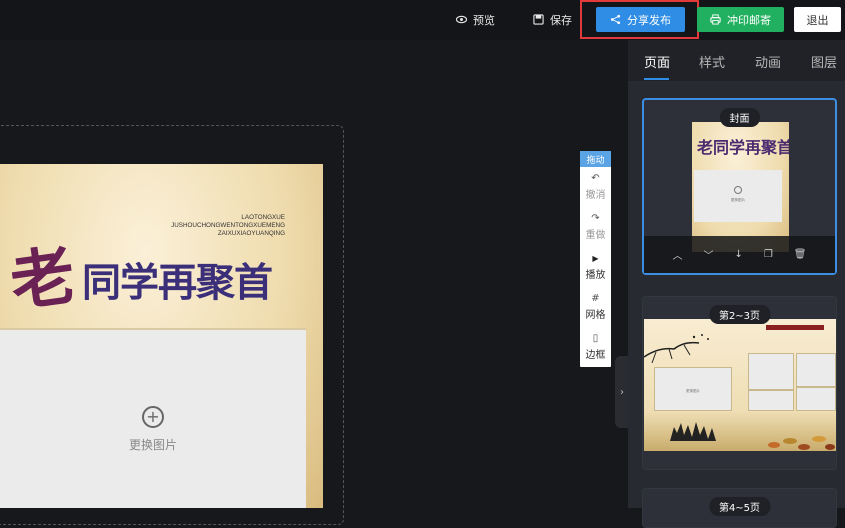  I want to click on border-label: 边框, so click(595, 355).